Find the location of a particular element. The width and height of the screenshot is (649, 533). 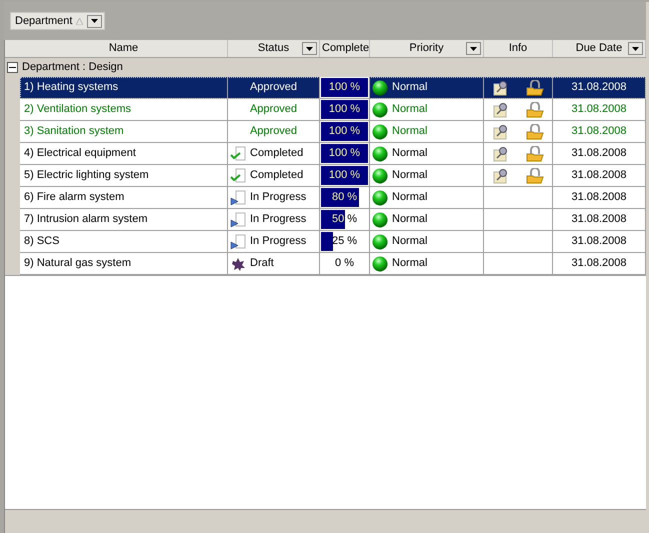

table-row: 7) Intrusion alarm system In Progress 50 % Normal 31.08.2008 is located at coordinates (333, 220).